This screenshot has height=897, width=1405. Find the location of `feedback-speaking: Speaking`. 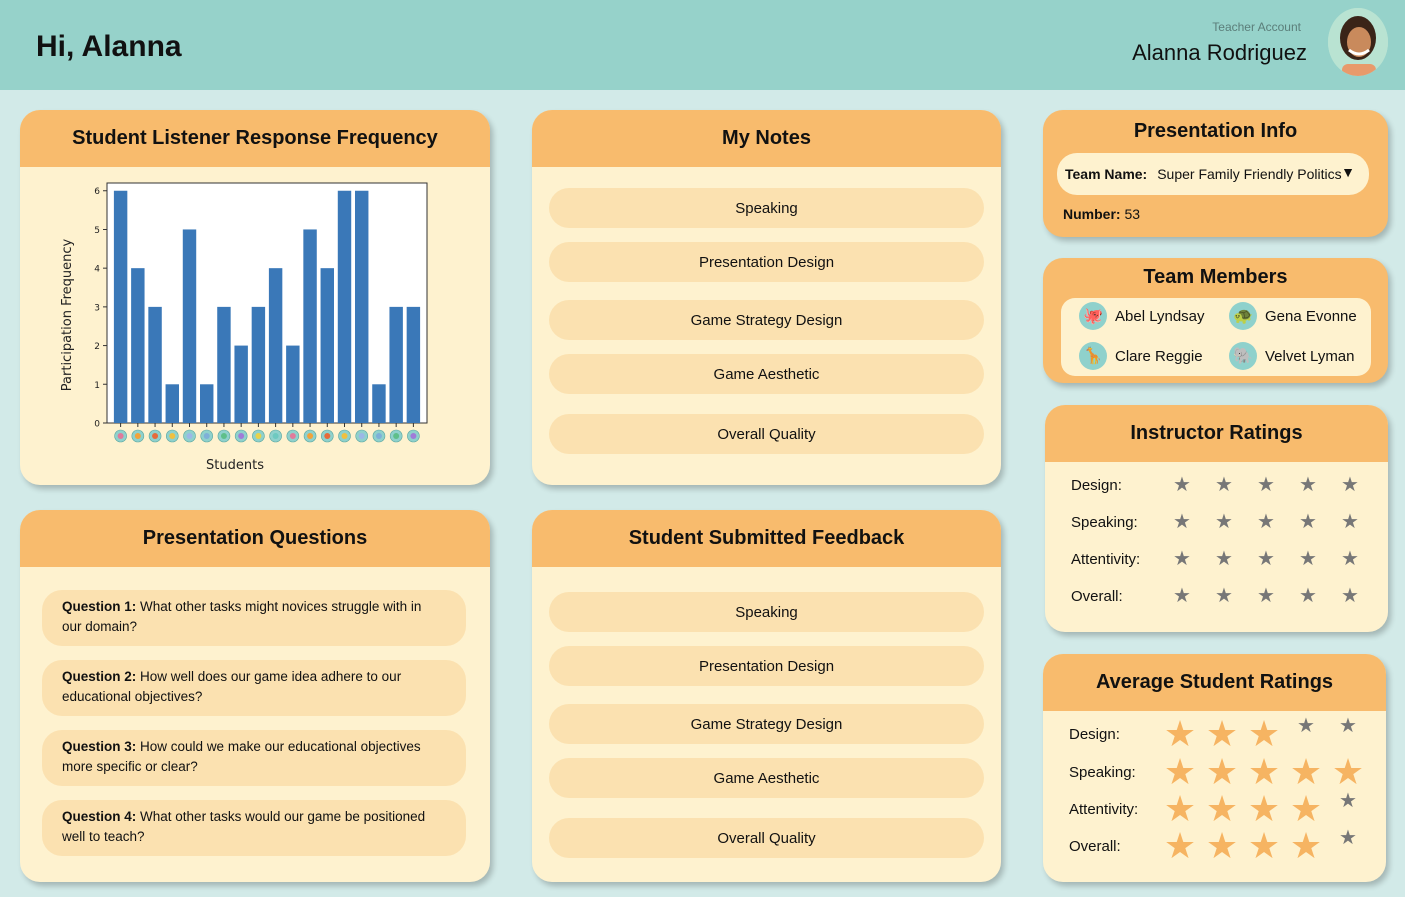

feedback-speaking: Speaking is located at coordinates (766, 612).